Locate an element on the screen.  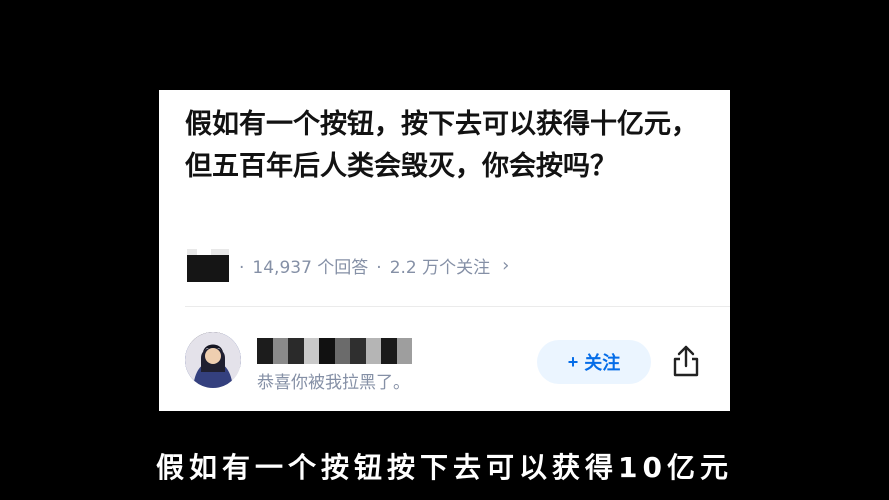
follow-button: + 关注 is located at coordinates (594, 362).